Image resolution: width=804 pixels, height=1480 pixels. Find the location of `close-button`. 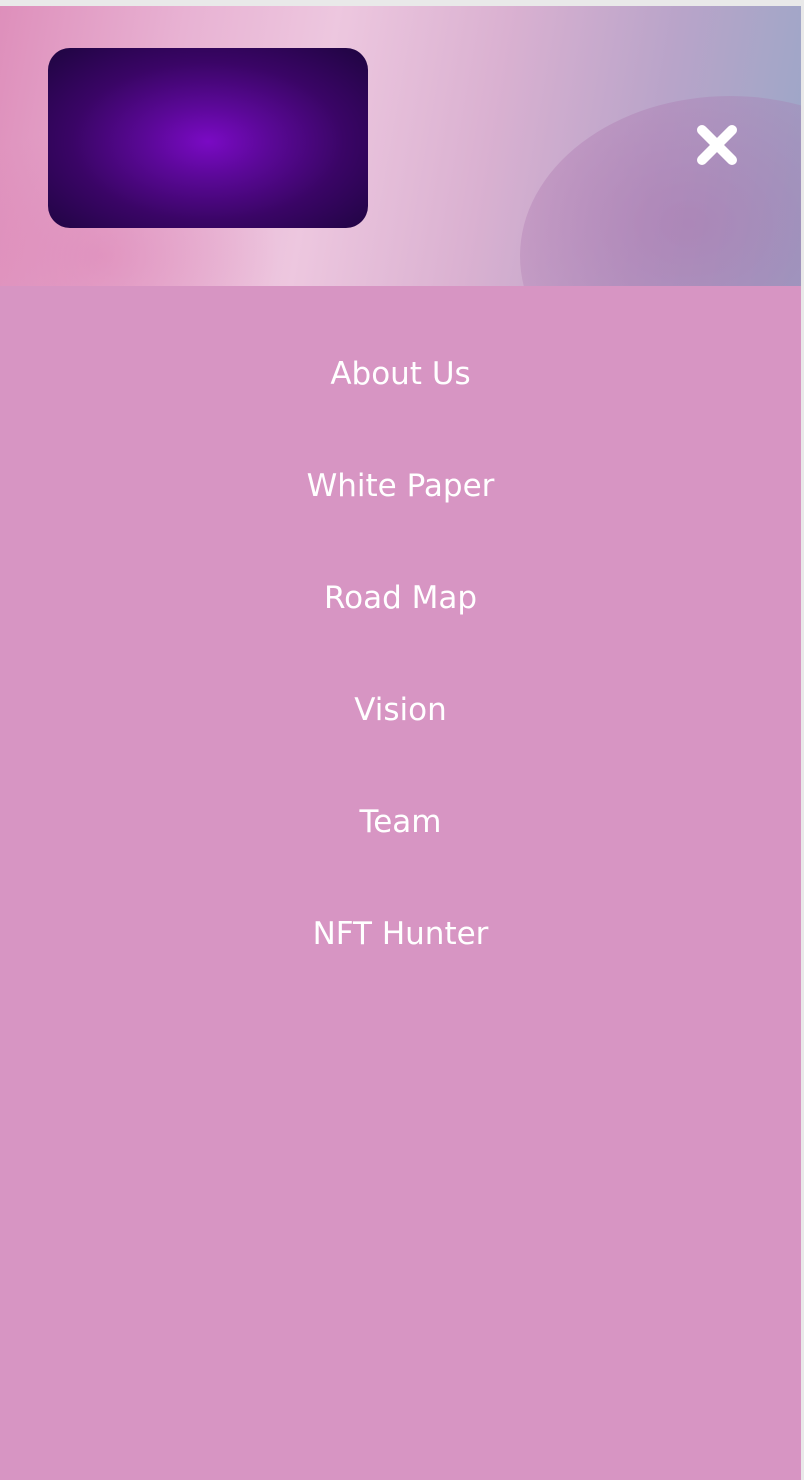

close-button is located at coordinates (717, 145).